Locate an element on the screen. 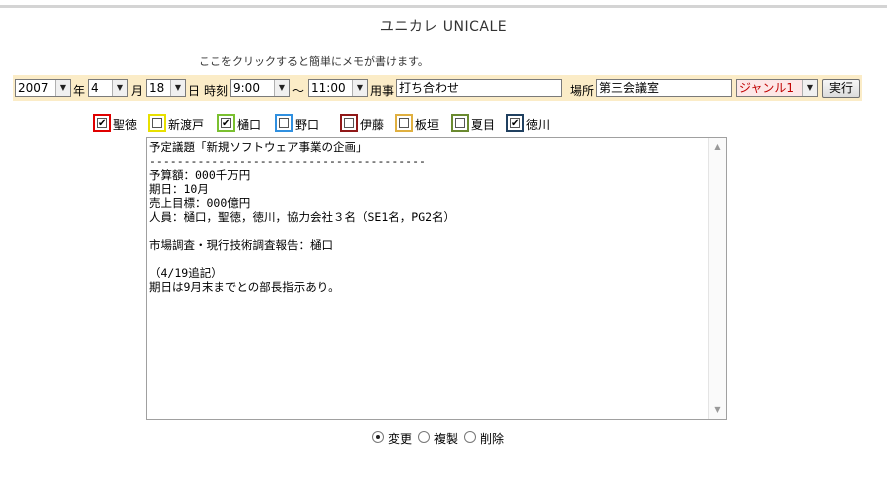 The height and width of the screenshot is (488, 887). radio-label: 変更 is located at coordinates (400, 439).